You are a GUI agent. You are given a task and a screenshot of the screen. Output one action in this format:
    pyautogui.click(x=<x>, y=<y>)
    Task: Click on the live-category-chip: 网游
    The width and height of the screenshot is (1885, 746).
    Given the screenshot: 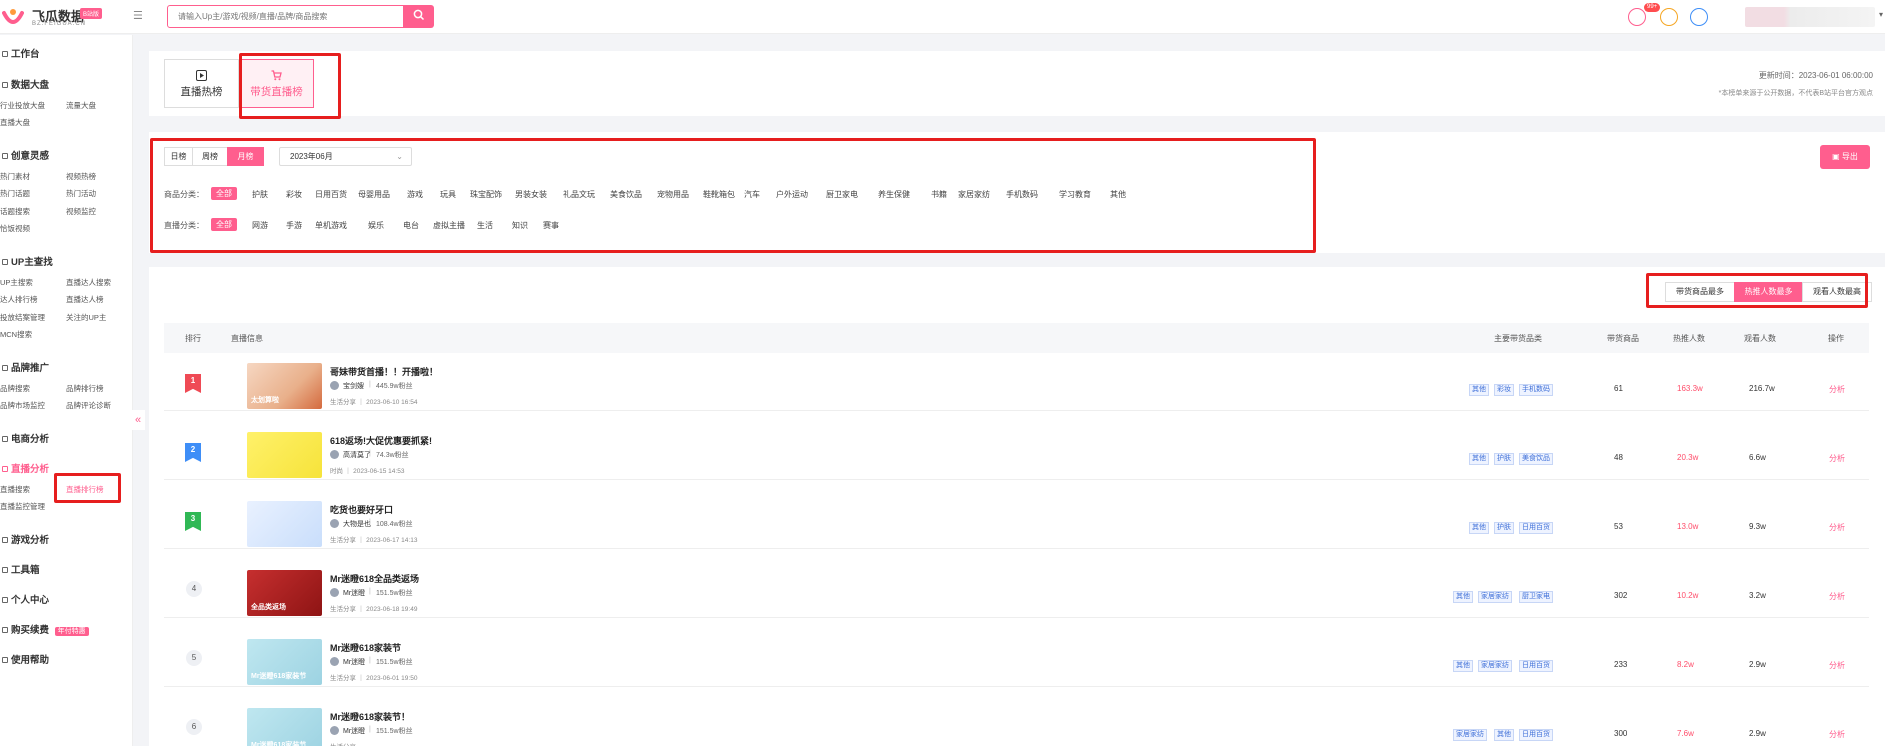 What is the action you would take?
    pyautogui.click(x=260, y=225)
    